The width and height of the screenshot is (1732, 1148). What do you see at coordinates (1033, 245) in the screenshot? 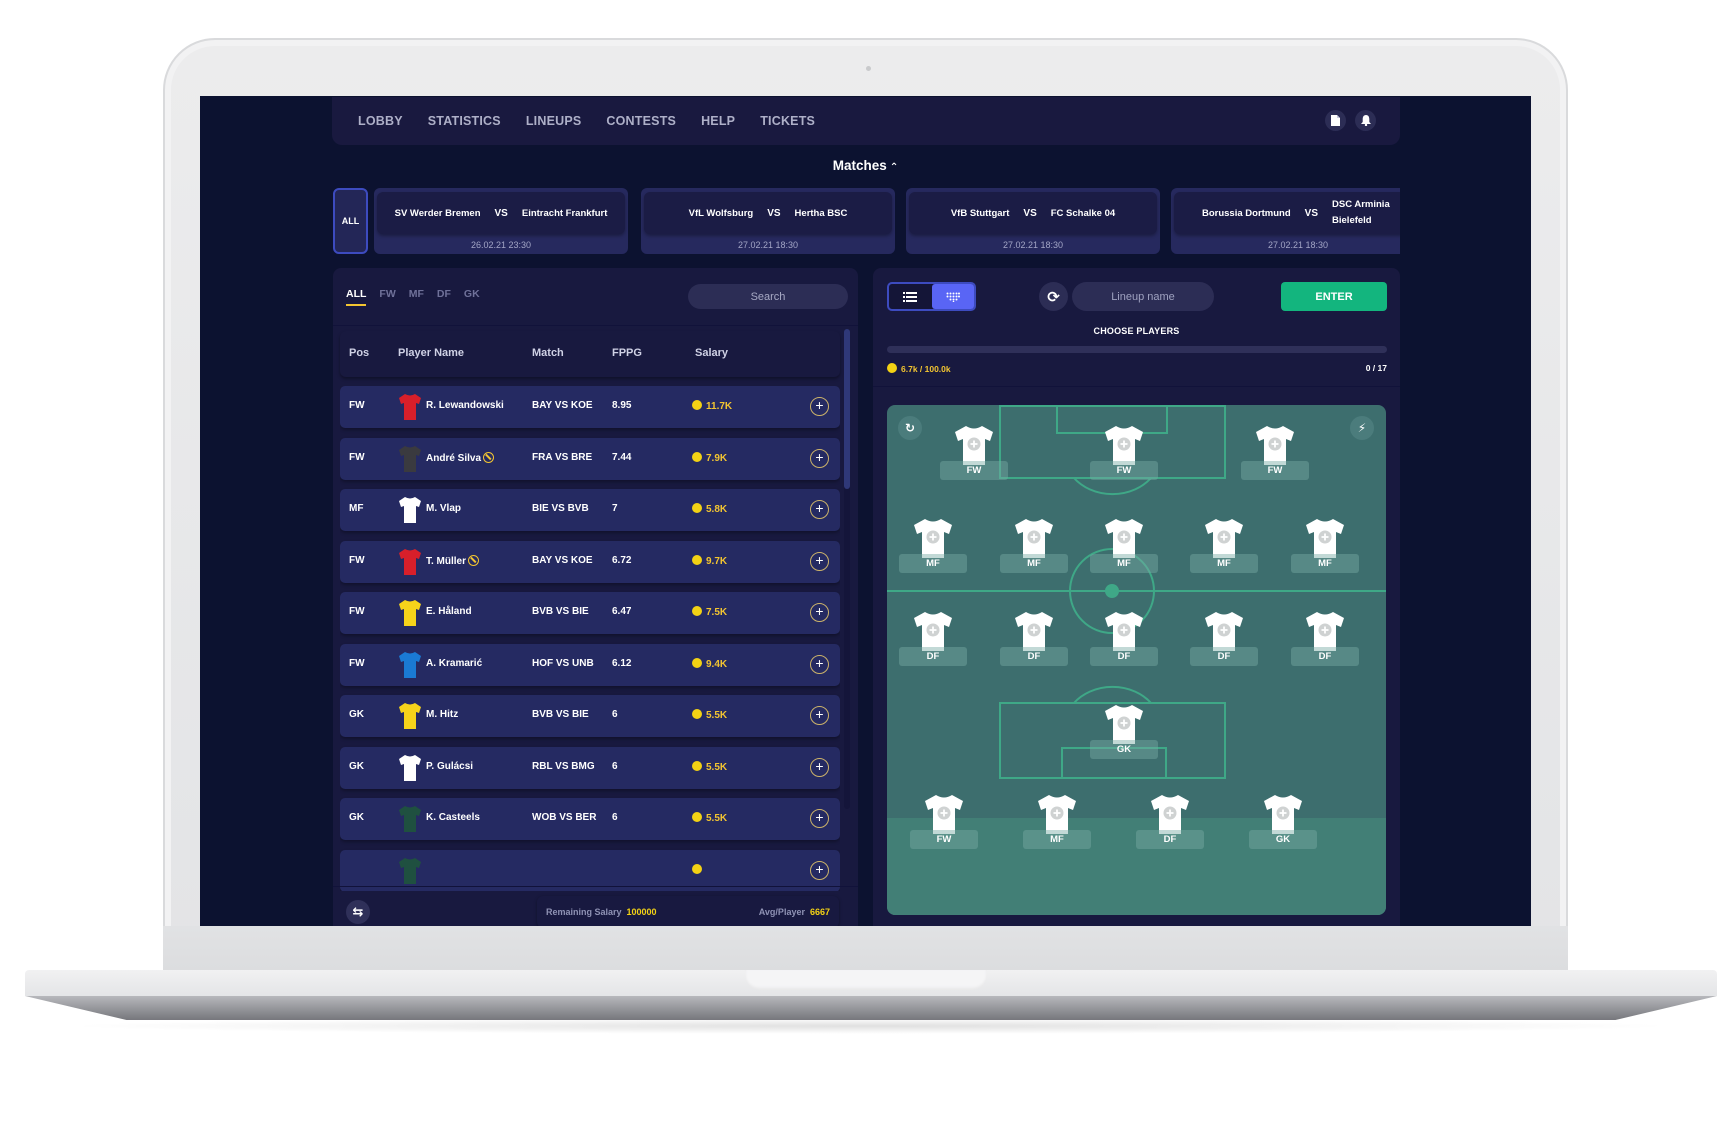
I see `match-date: 27.02.21 18:30` at bounding box center [1033, 245].